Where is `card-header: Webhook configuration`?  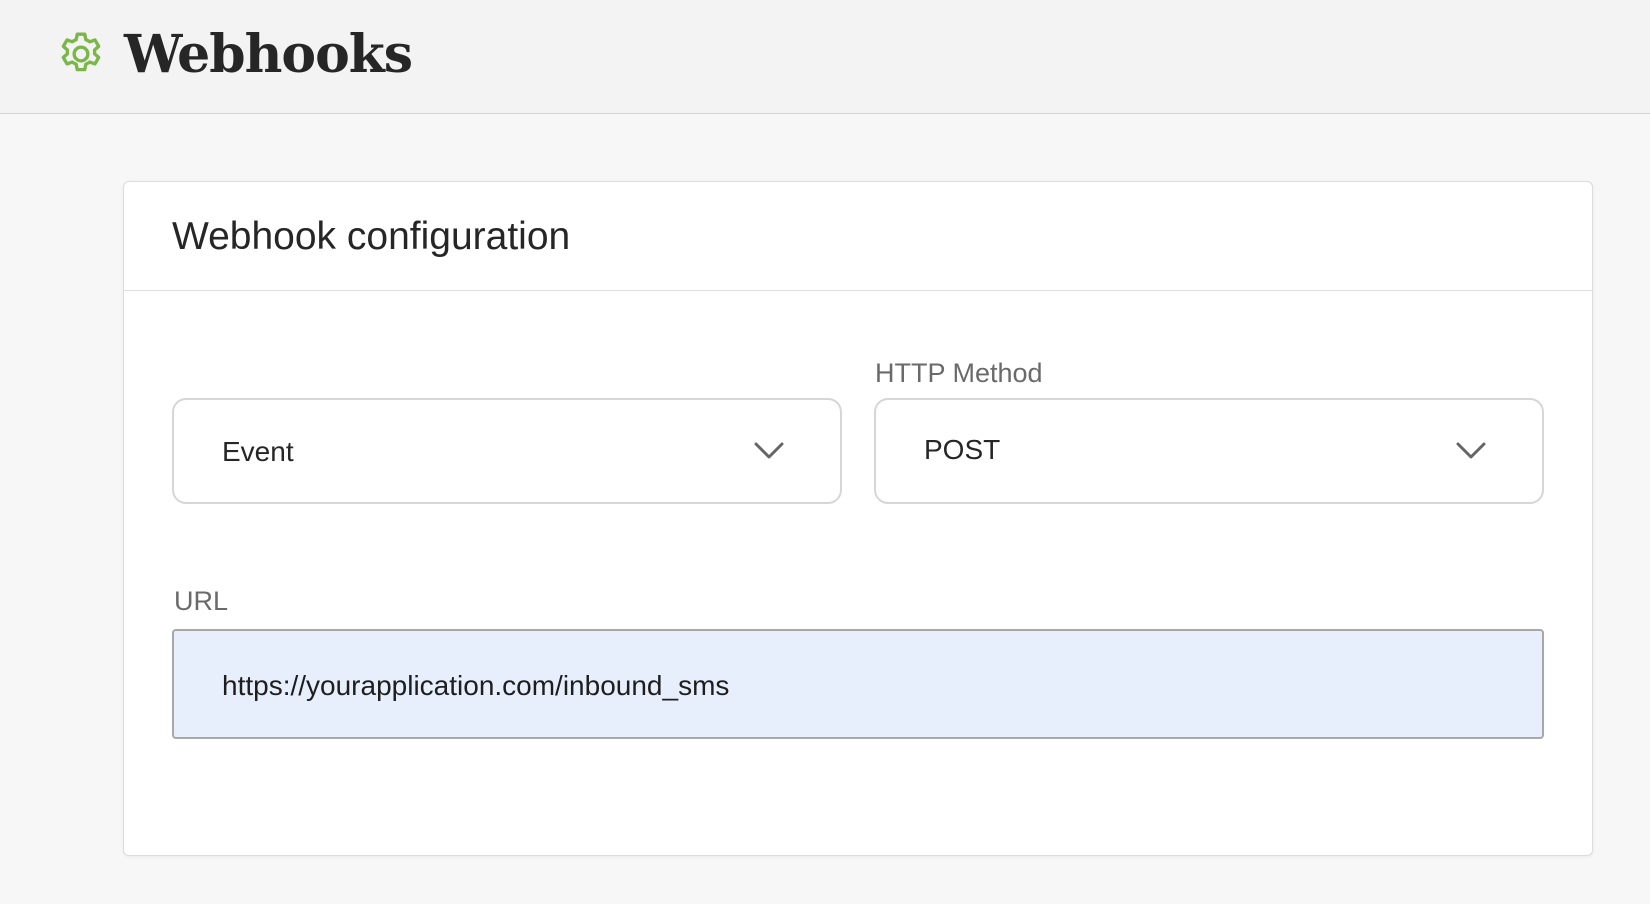
card-header: Webhook configuration is located at coordinates (858, 236).